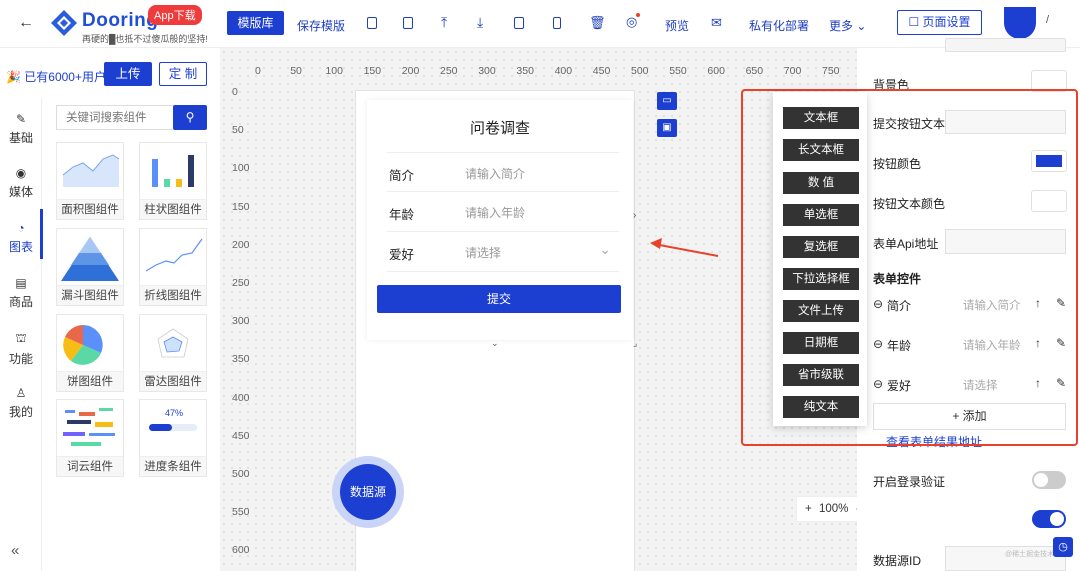 The width and height of the screenshot is (1080, 571). What do you see at coordinates (1049, 201) in the screenshot?
I see `button-text-color-picker` at bounding box center [1049, 201].